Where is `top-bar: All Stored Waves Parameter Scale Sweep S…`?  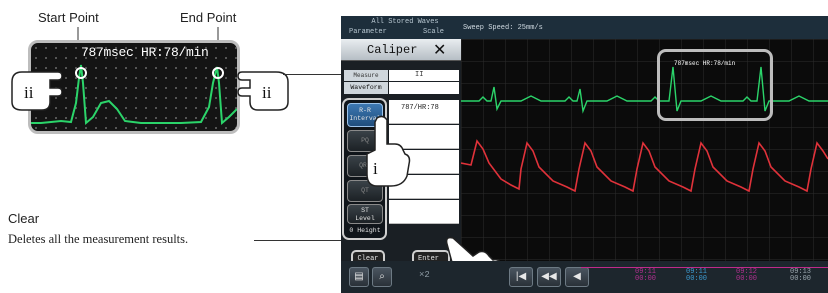 top-bar: All Stored Waves Parameter Scale Sweep S… is located at coordinates (584, 27).